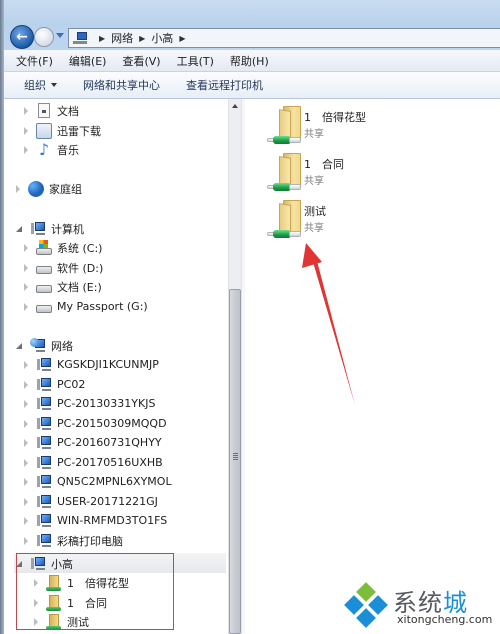  Describe the element at coordinates (44, 247) in the screenshot. I see `system-drive-icon` at that location.